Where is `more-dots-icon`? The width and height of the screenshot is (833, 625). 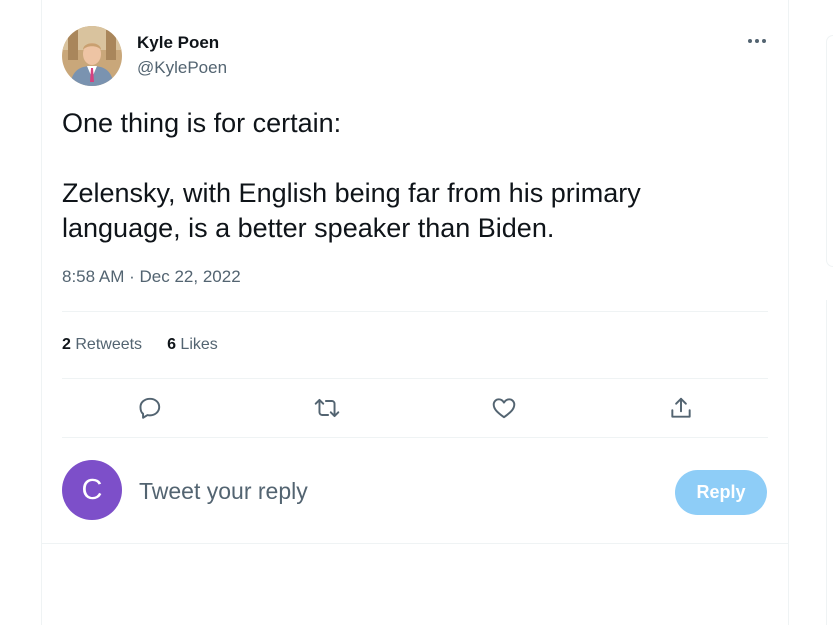 more-dots-icon is located at coordinates (757, 41).